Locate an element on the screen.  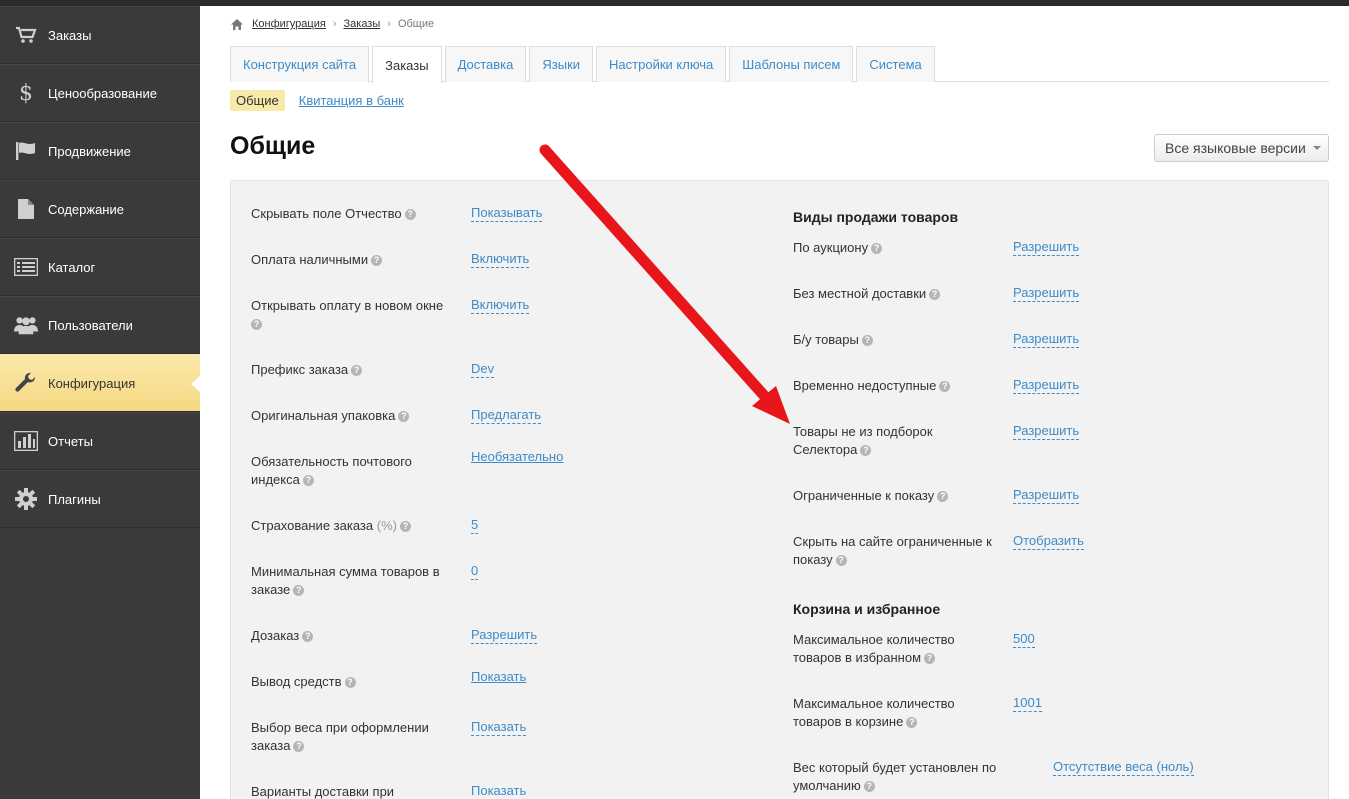
subtab-general: Общие is located at coordinates (257, 100).